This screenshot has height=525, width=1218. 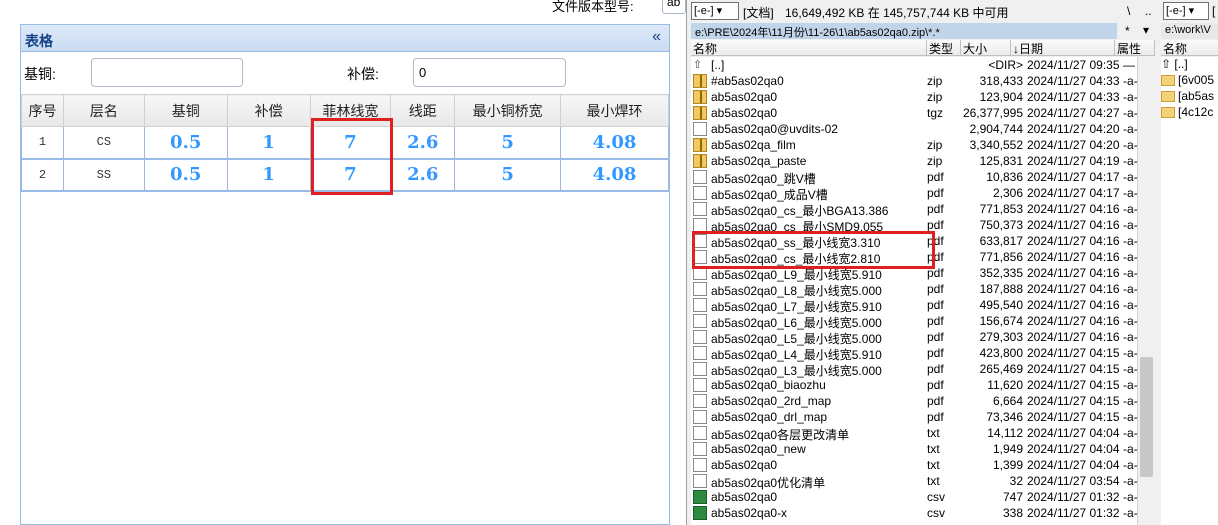 I want to click on file-size: 187,888, so click(x=1001, y=289).